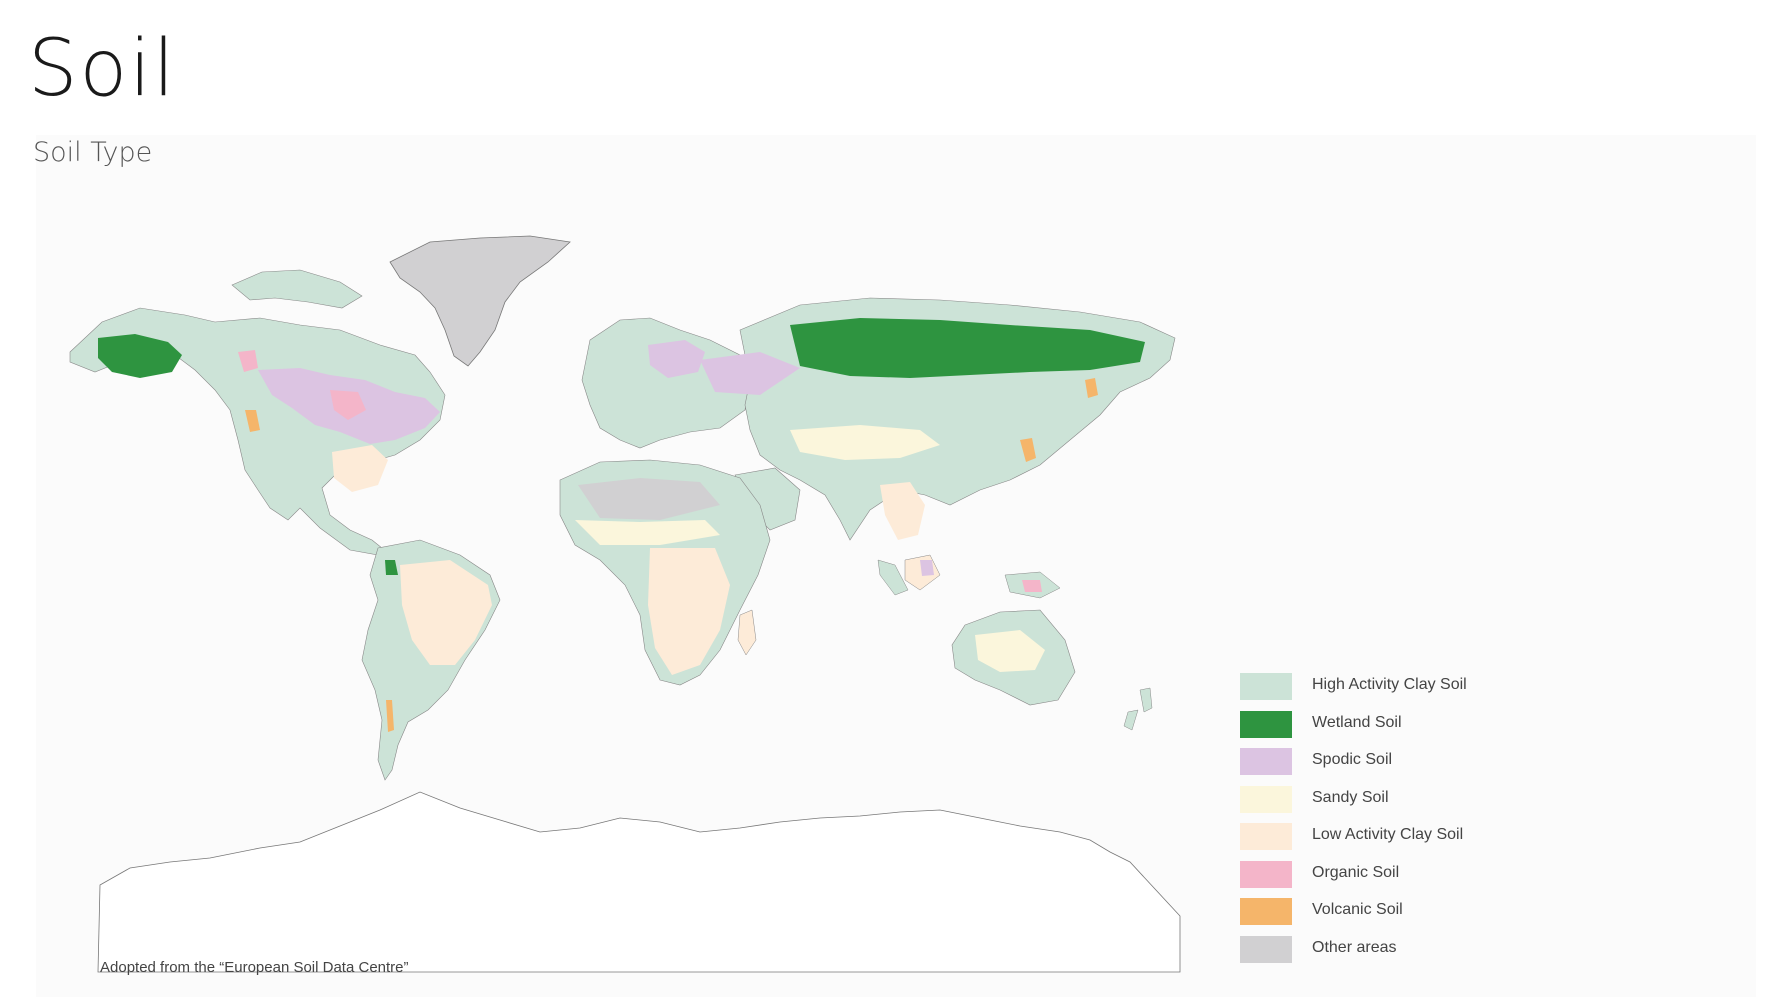  I want to click on sumatra, so click(893, 577).